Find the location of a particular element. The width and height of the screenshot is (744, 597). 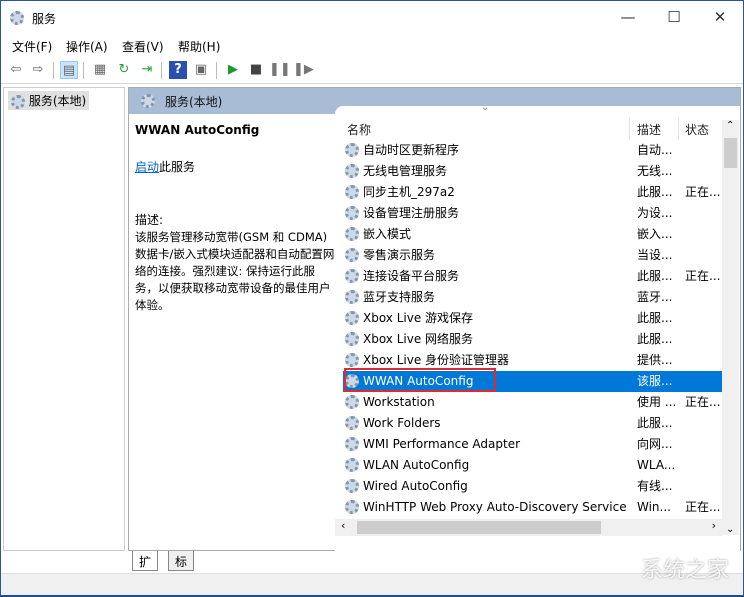

maximize-button: ☐ is located at coordinates (674, 18).